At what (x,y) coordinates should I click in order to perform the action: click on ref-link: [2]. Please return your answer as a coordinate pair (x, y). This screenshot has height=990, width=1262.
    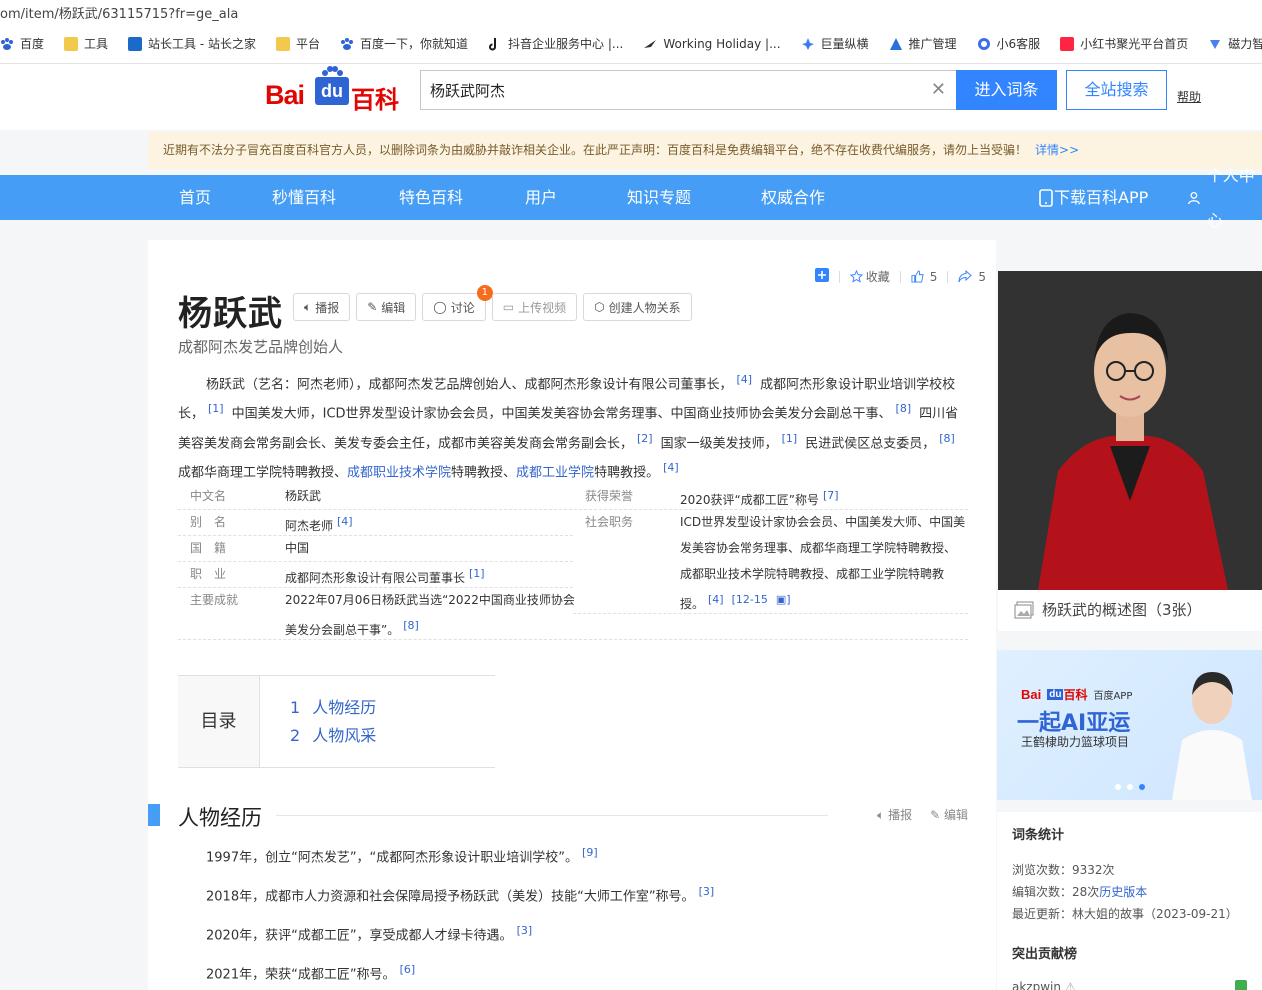
    Looking at the image, I should click on (645, 438).